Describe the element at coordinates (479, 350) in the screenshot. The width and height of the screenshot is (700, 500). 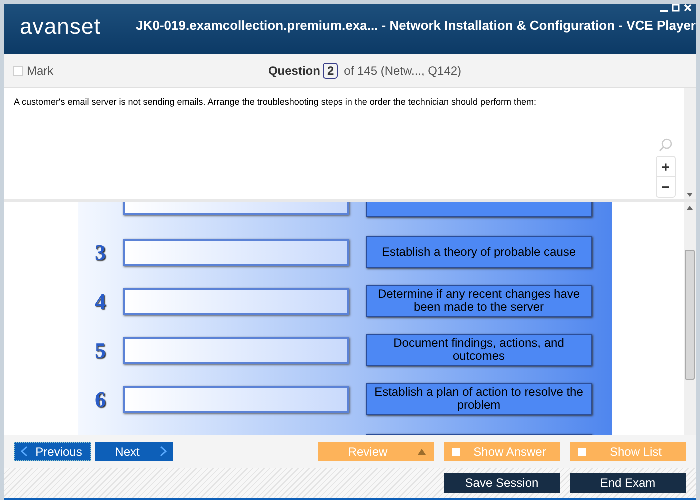
I see `step-tile: Document findings, actions, and outcomes` at that location.